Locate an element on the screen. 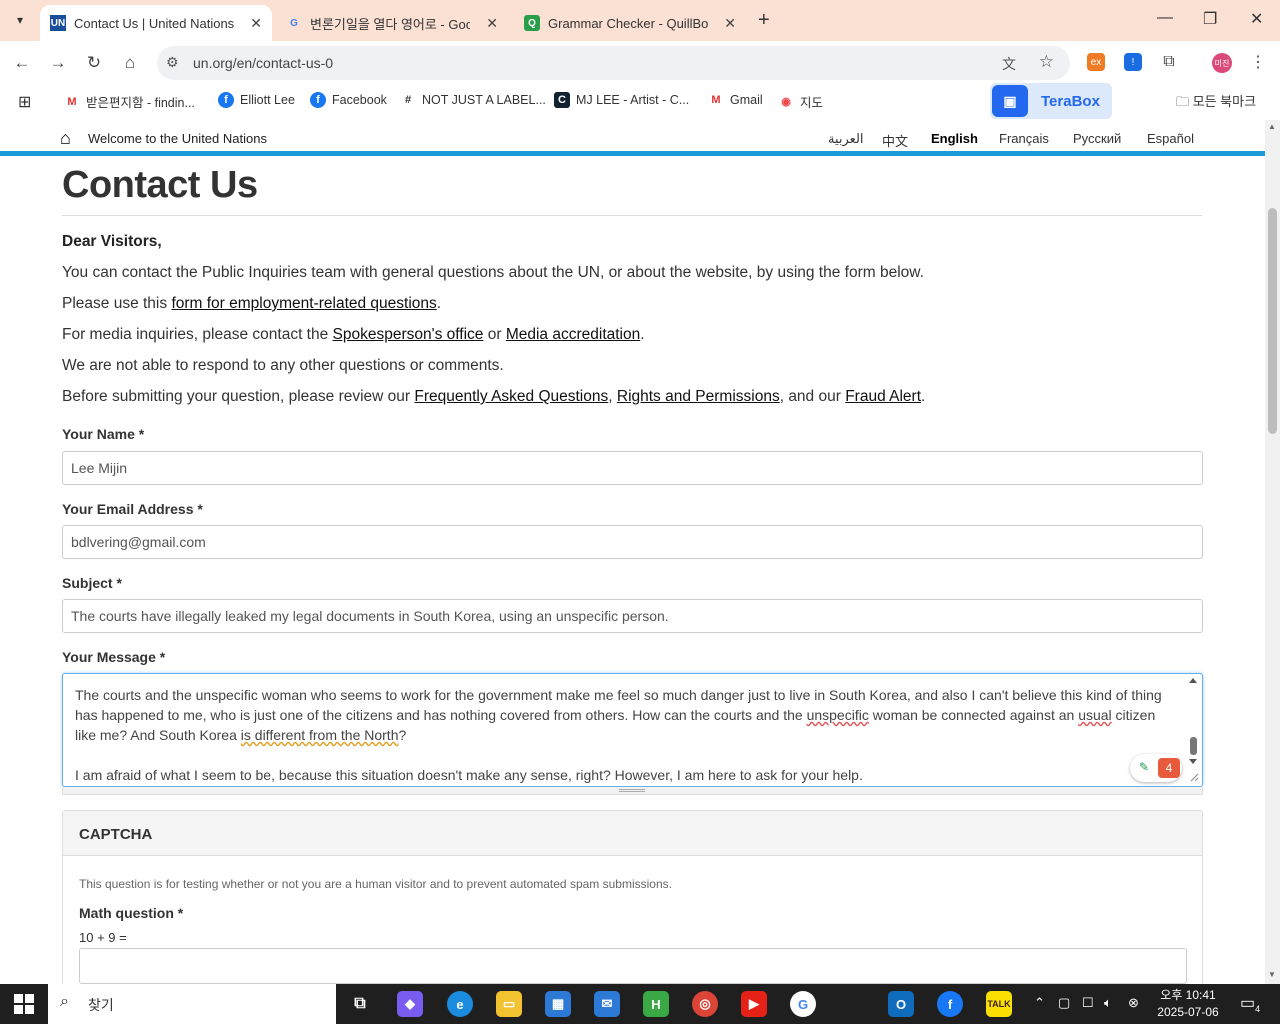 This screenshot has height=1024, width=1280. network-icon: ☐ is located at coordinates (1088, 1003).